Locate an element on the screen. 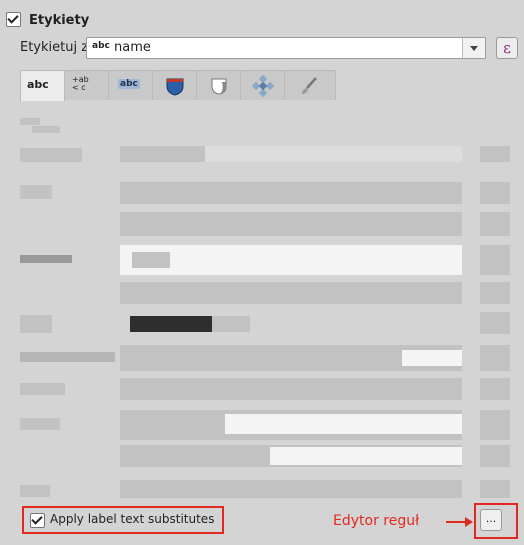  placement-icon is located at coordinates (263, 86).